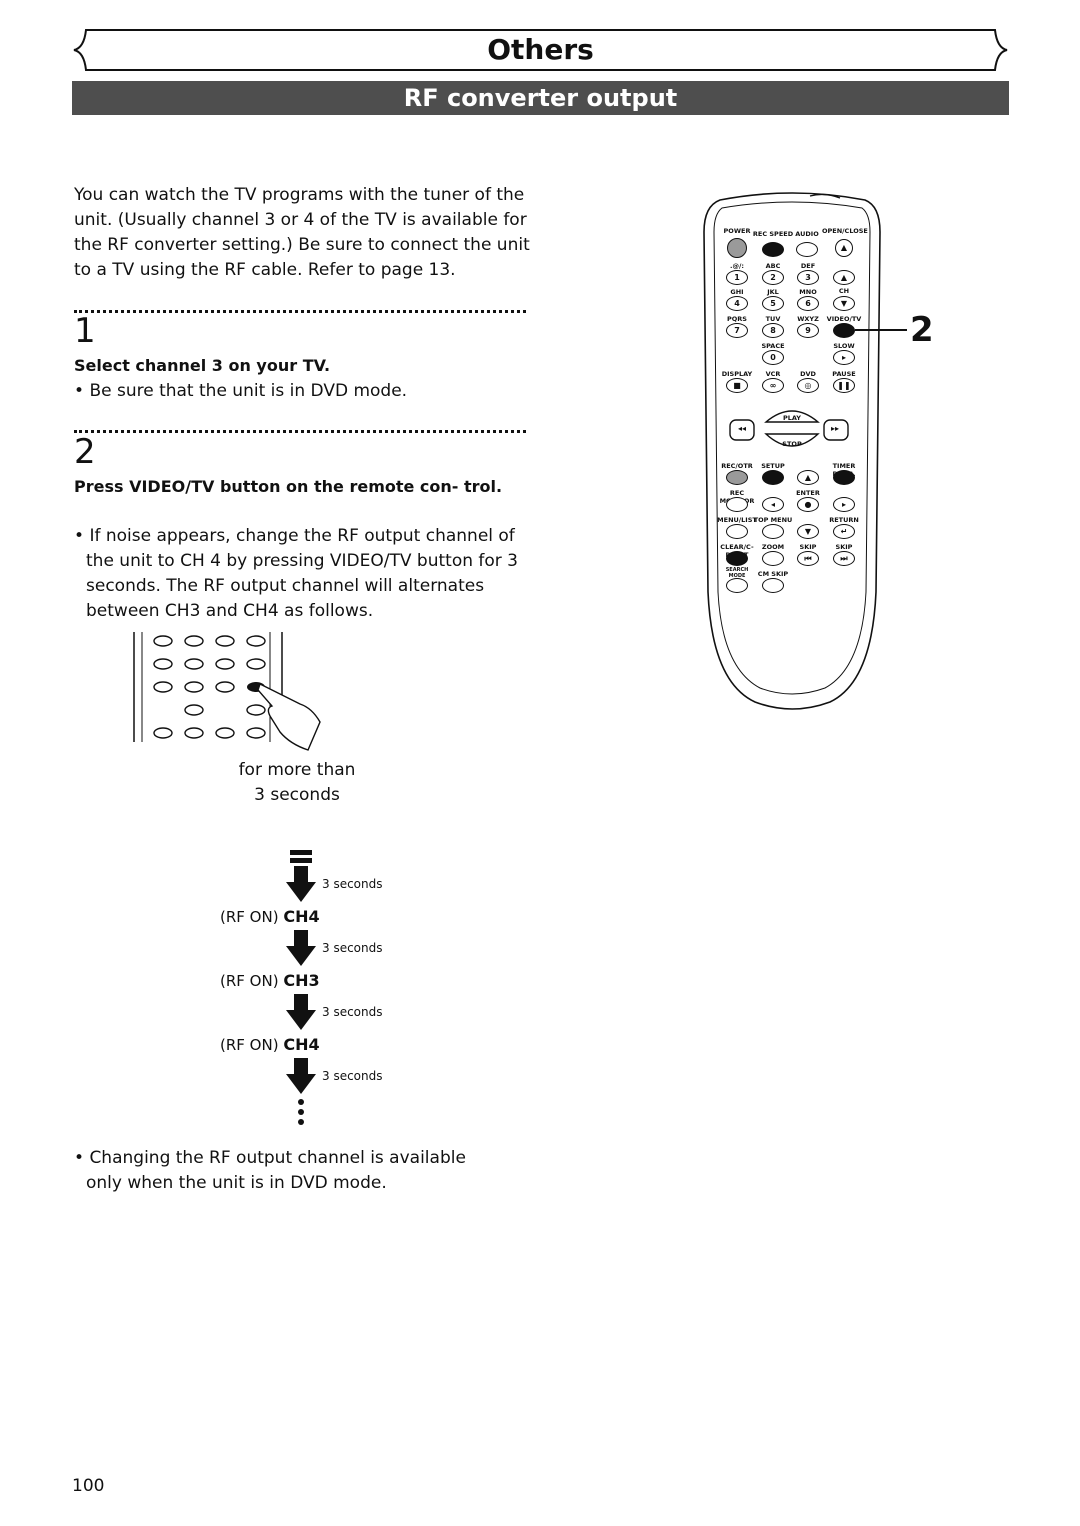  I want to click on ch-down-button: ▼, so click(844, 303).